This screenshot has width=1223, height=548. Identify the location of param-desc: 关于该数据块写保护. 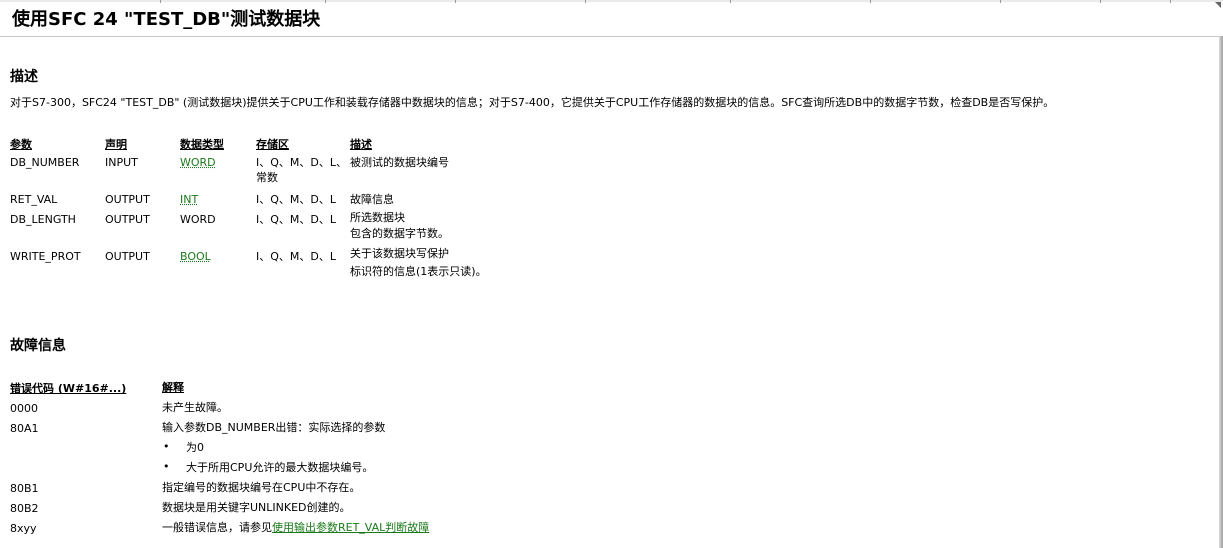
(399, 253).